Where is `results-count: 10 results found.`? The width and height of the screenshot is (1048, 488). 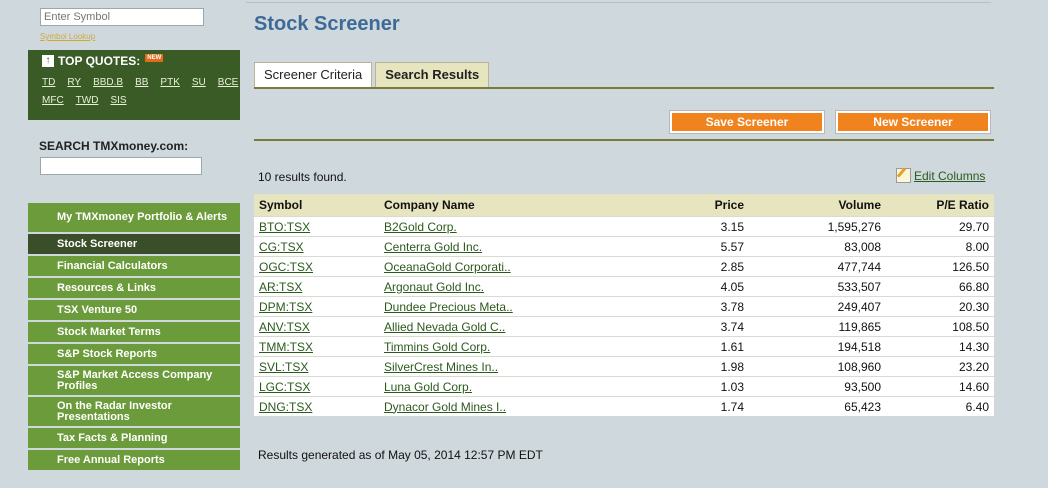 results-count: 10 results found. is located at coordinates (302, 177).